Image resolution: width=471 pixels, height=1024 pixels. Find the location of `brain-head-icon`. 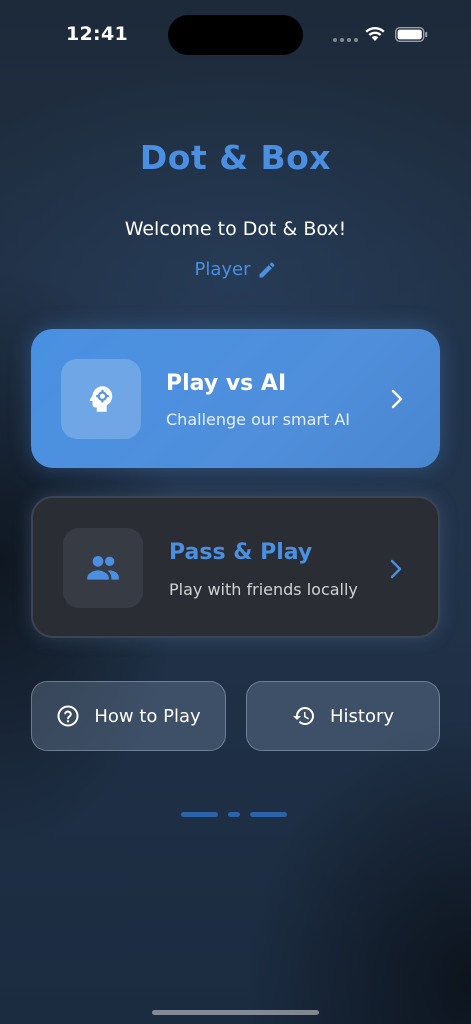

brain-head-icon is located at coordinates (101, 399).